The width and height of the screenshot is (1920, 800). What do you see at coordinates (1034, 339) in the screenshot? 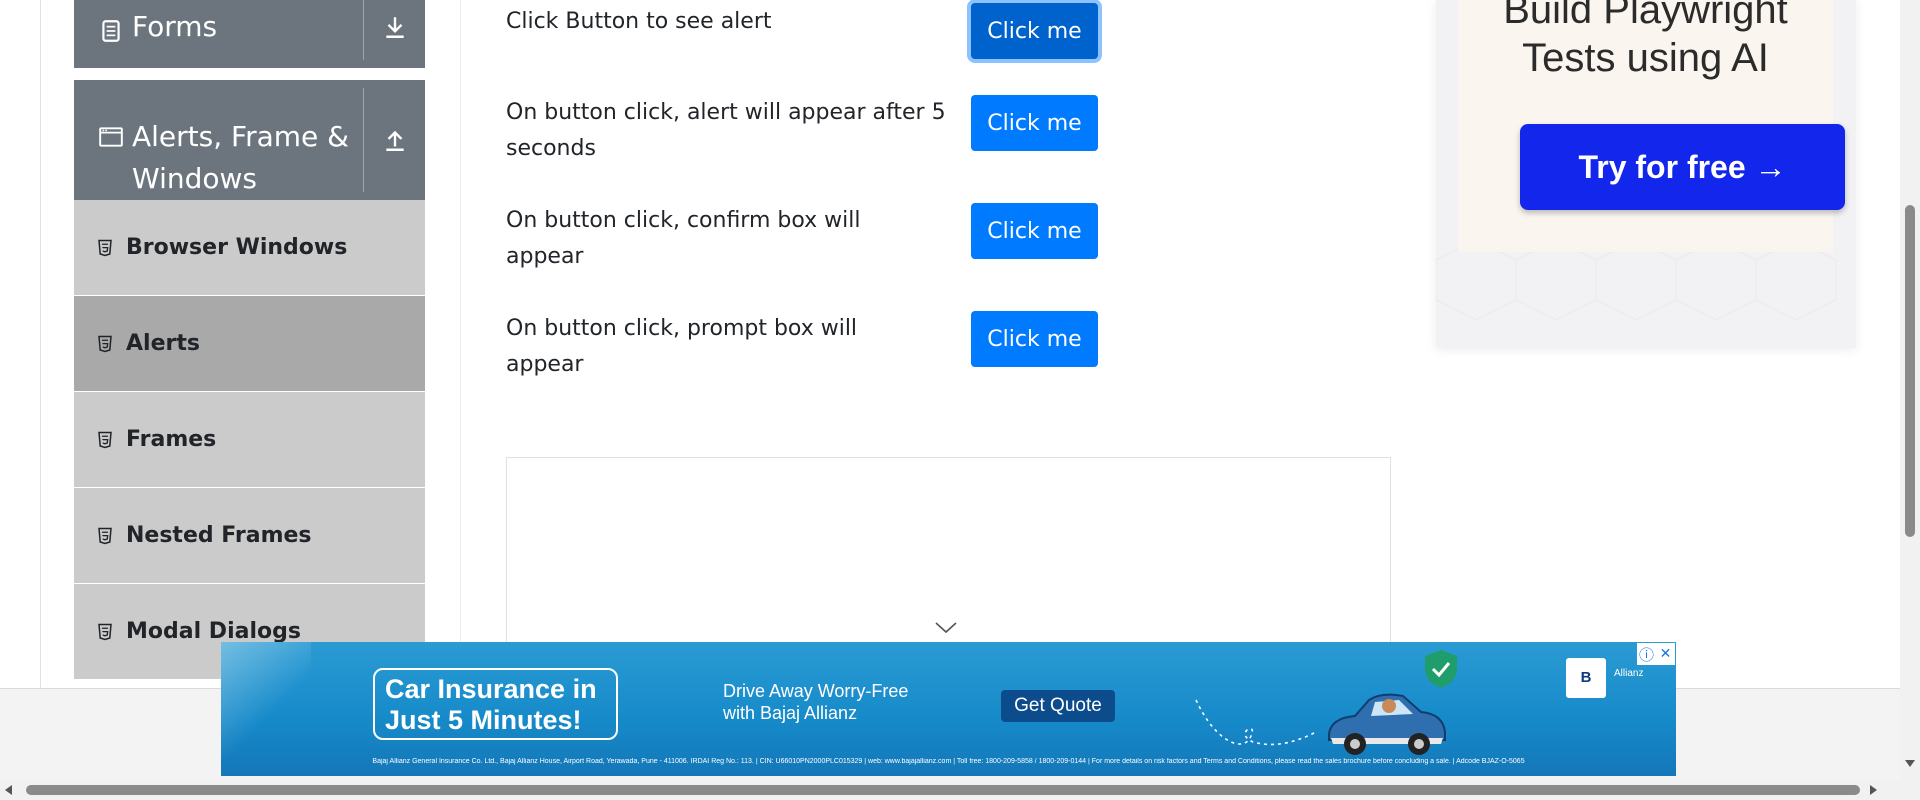
I see `prompt-button: Click me` at bounding box center [1034, 339].